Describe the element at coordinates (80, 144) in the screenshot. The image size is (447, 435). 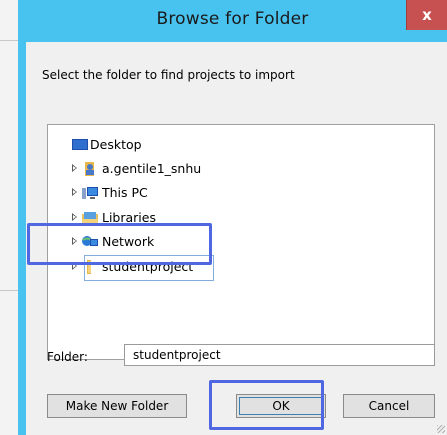
I see `desktop-icon` at that location.